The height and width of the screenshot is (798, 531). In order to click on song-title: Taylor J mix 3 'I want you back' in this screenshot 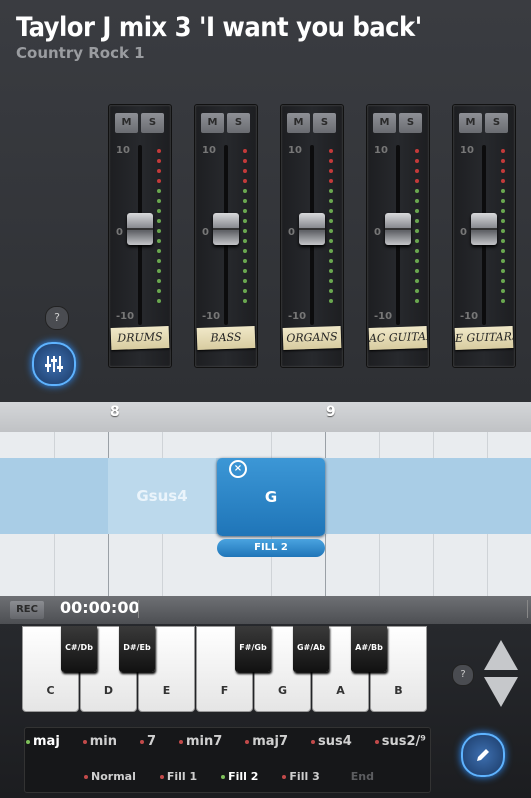, I will do `click(219, 27)`.